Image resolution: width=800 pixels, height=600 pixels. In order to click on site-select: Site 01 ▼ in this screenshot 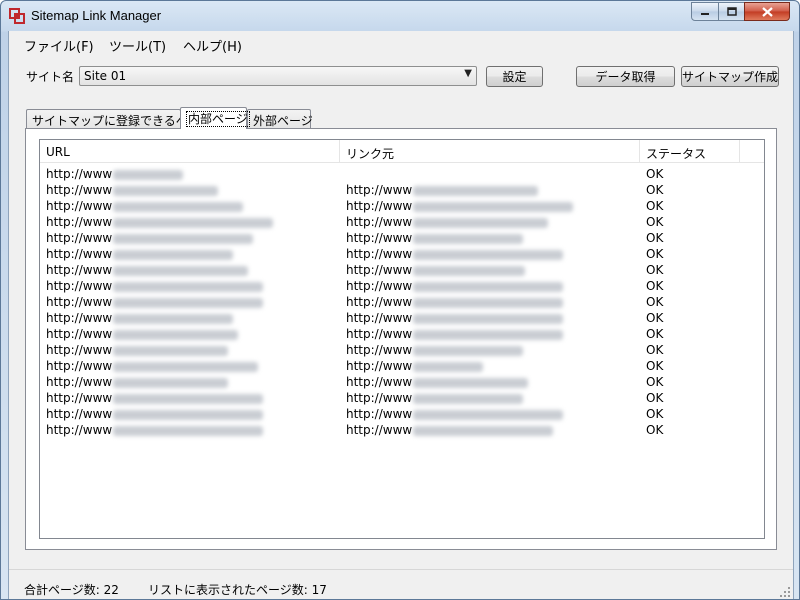, I will do `click(278, 76)`.